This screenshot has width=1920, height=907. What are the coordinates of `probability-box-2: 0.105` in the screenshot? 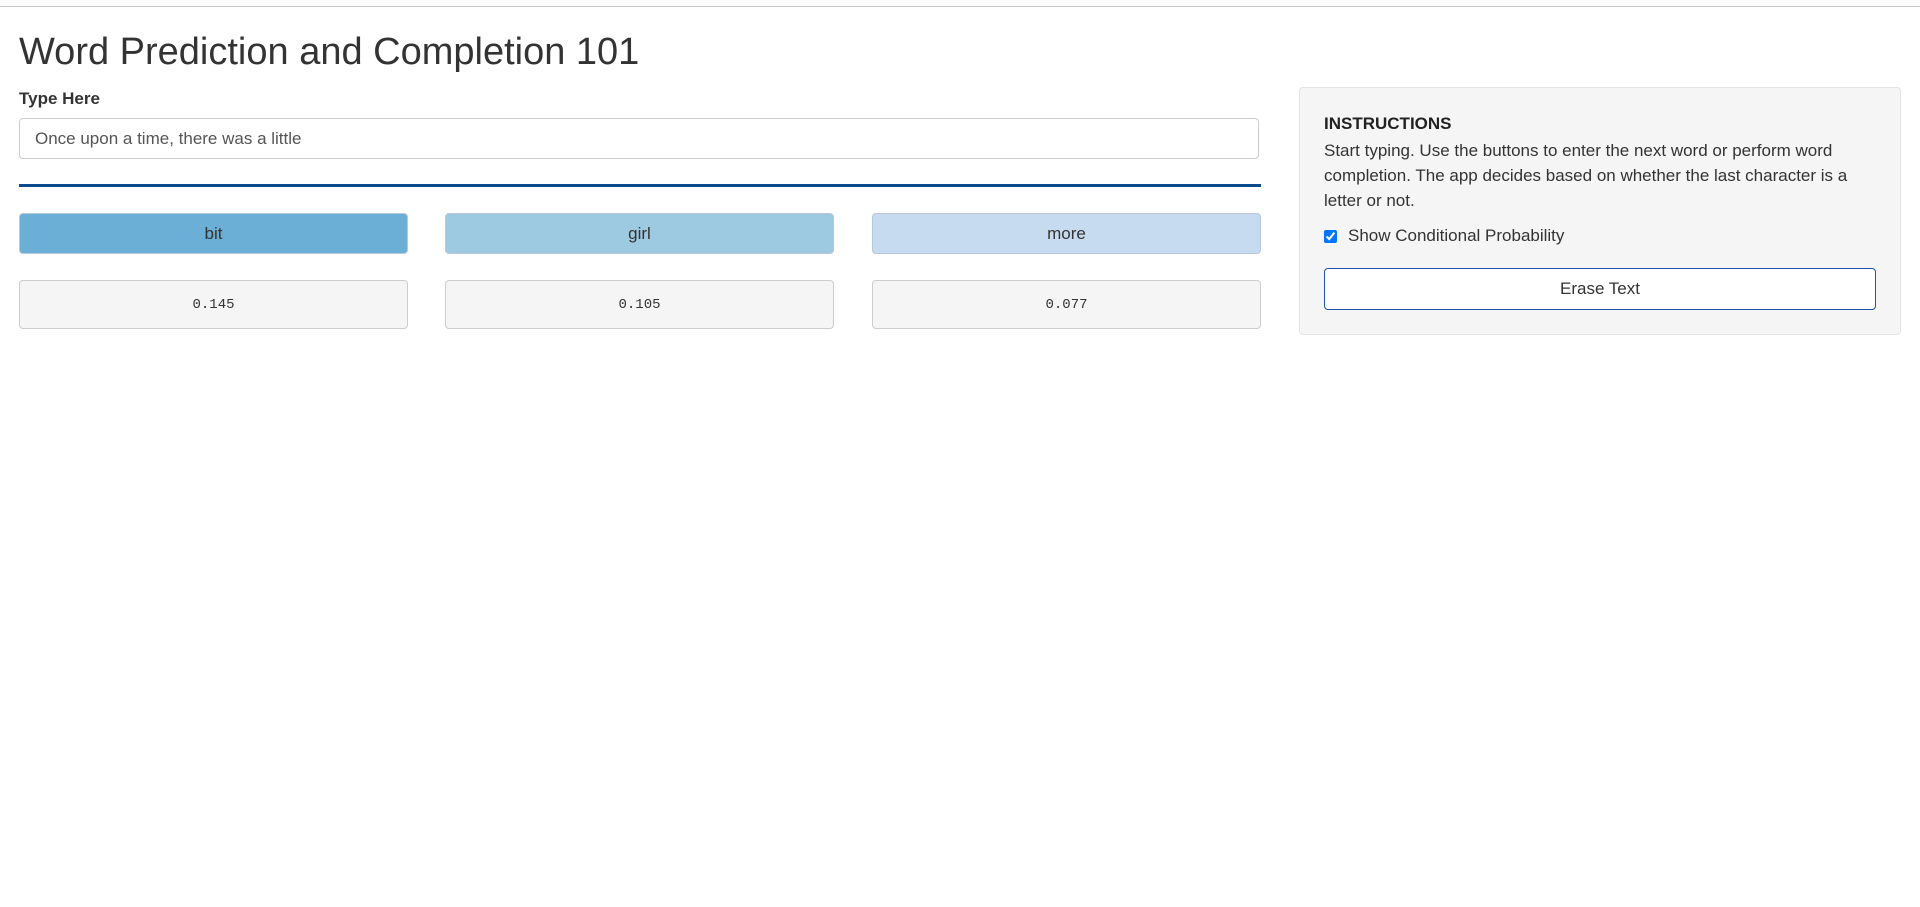 It's located at (639, 304).